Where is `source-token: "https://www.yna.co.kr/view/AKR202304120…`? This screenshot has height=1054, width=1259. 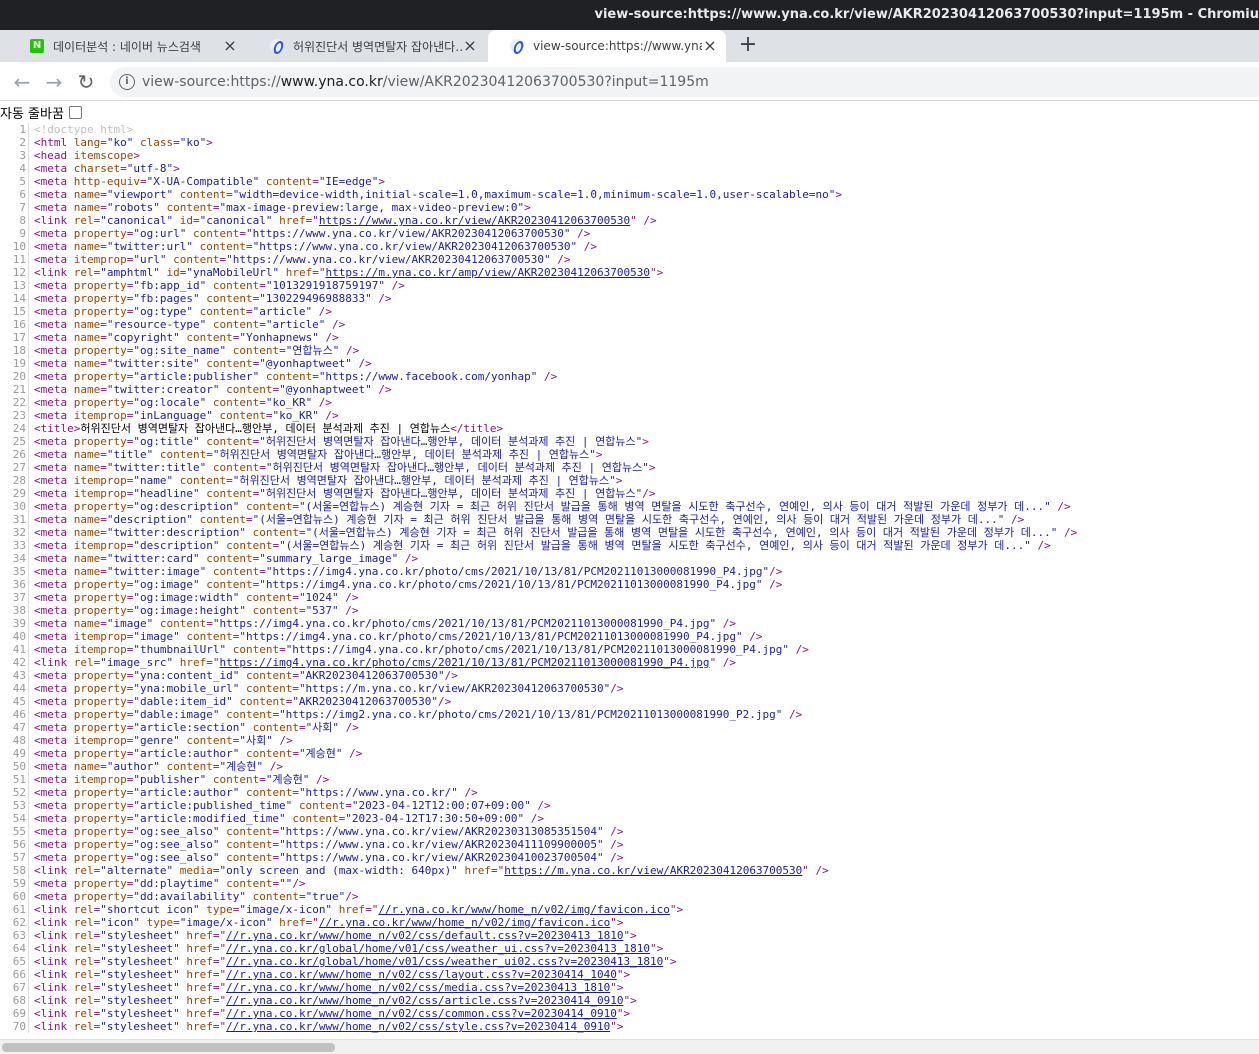 source-token: "https://www.yna.co.kr/view/AKR202304120… is located at coordinates (388, 259).